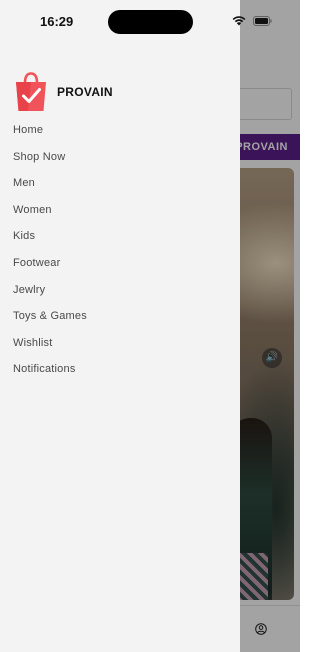  Describe the element at coordinates (50, 133) in the screenshot. I see `menu-item-home: Home` at that location.